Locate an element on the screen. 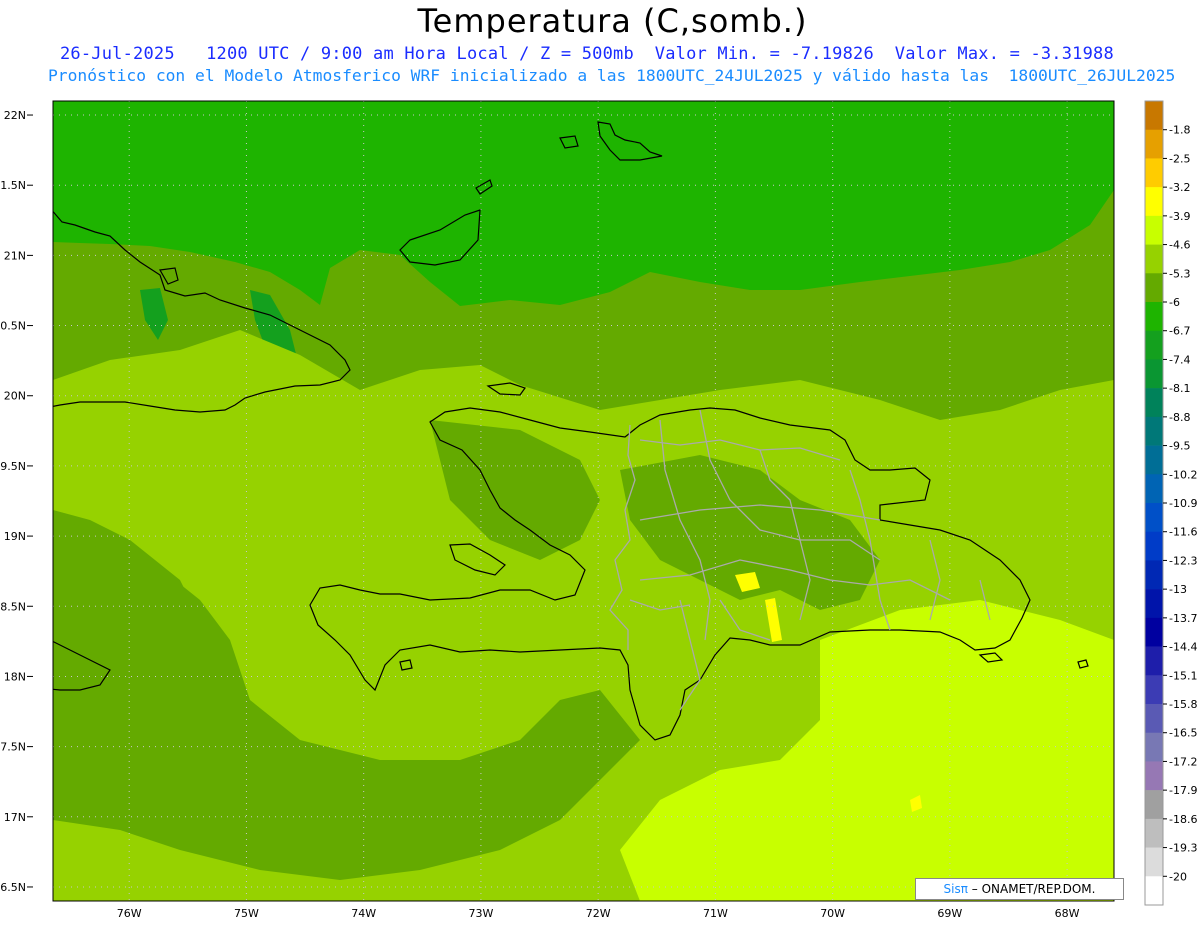 Image resolution: width=1200 pixels, height=927 pixels. credit-sis: Sisπ is located at coordinates (955, 889).